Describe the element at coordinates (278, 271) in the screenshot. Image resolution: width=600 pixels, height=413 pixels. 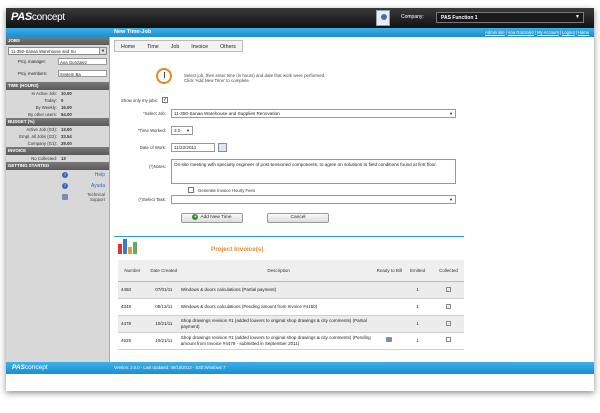
I see `col-description: Description` at that location.